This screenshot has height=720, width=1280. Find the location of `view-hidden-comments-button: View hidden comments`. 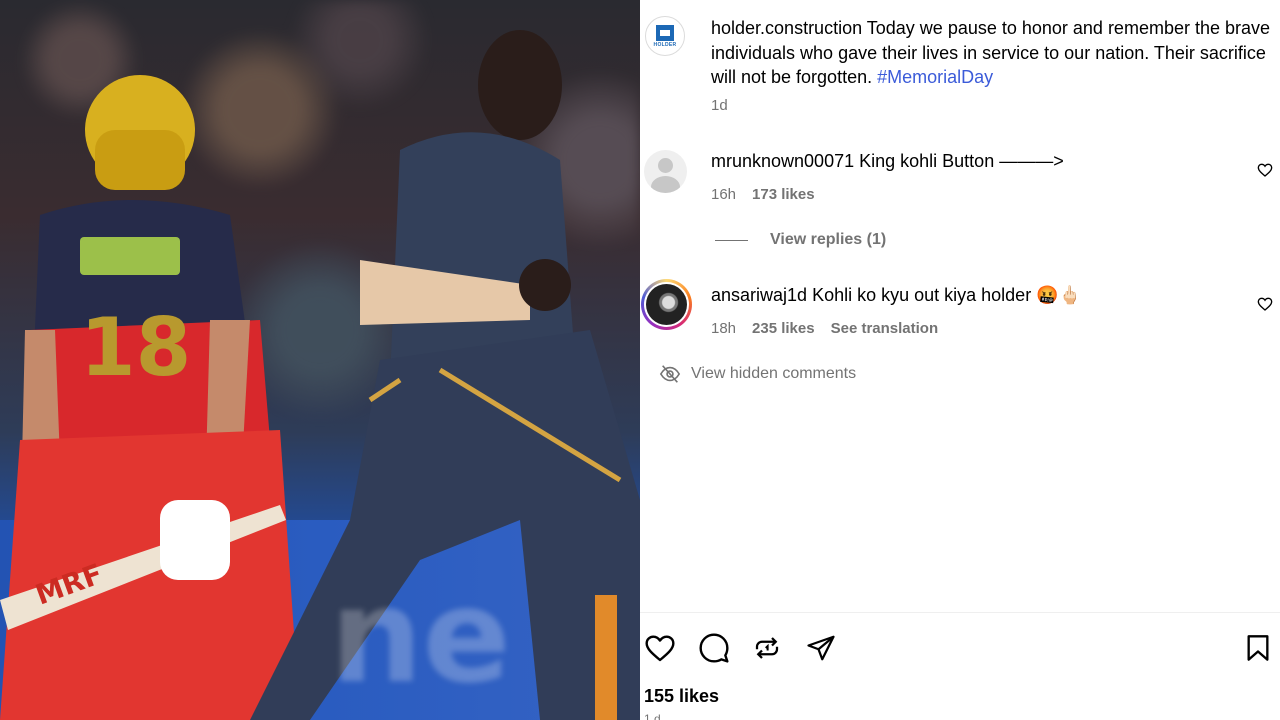

view-hidden-comments-button: View hidden comments is located at coordinates (757, 374).